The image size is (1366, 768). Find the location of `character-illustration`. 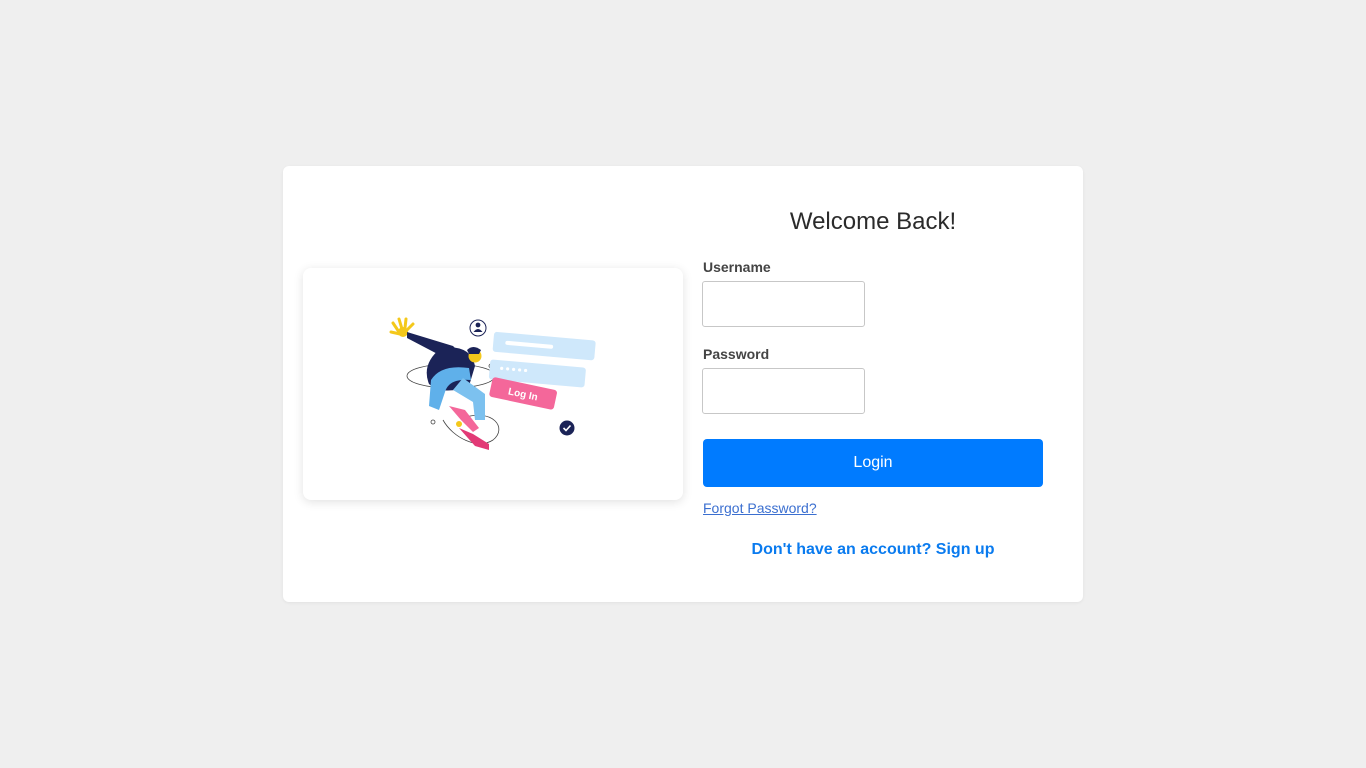

character-illustration is located at coordinates (448, 391).